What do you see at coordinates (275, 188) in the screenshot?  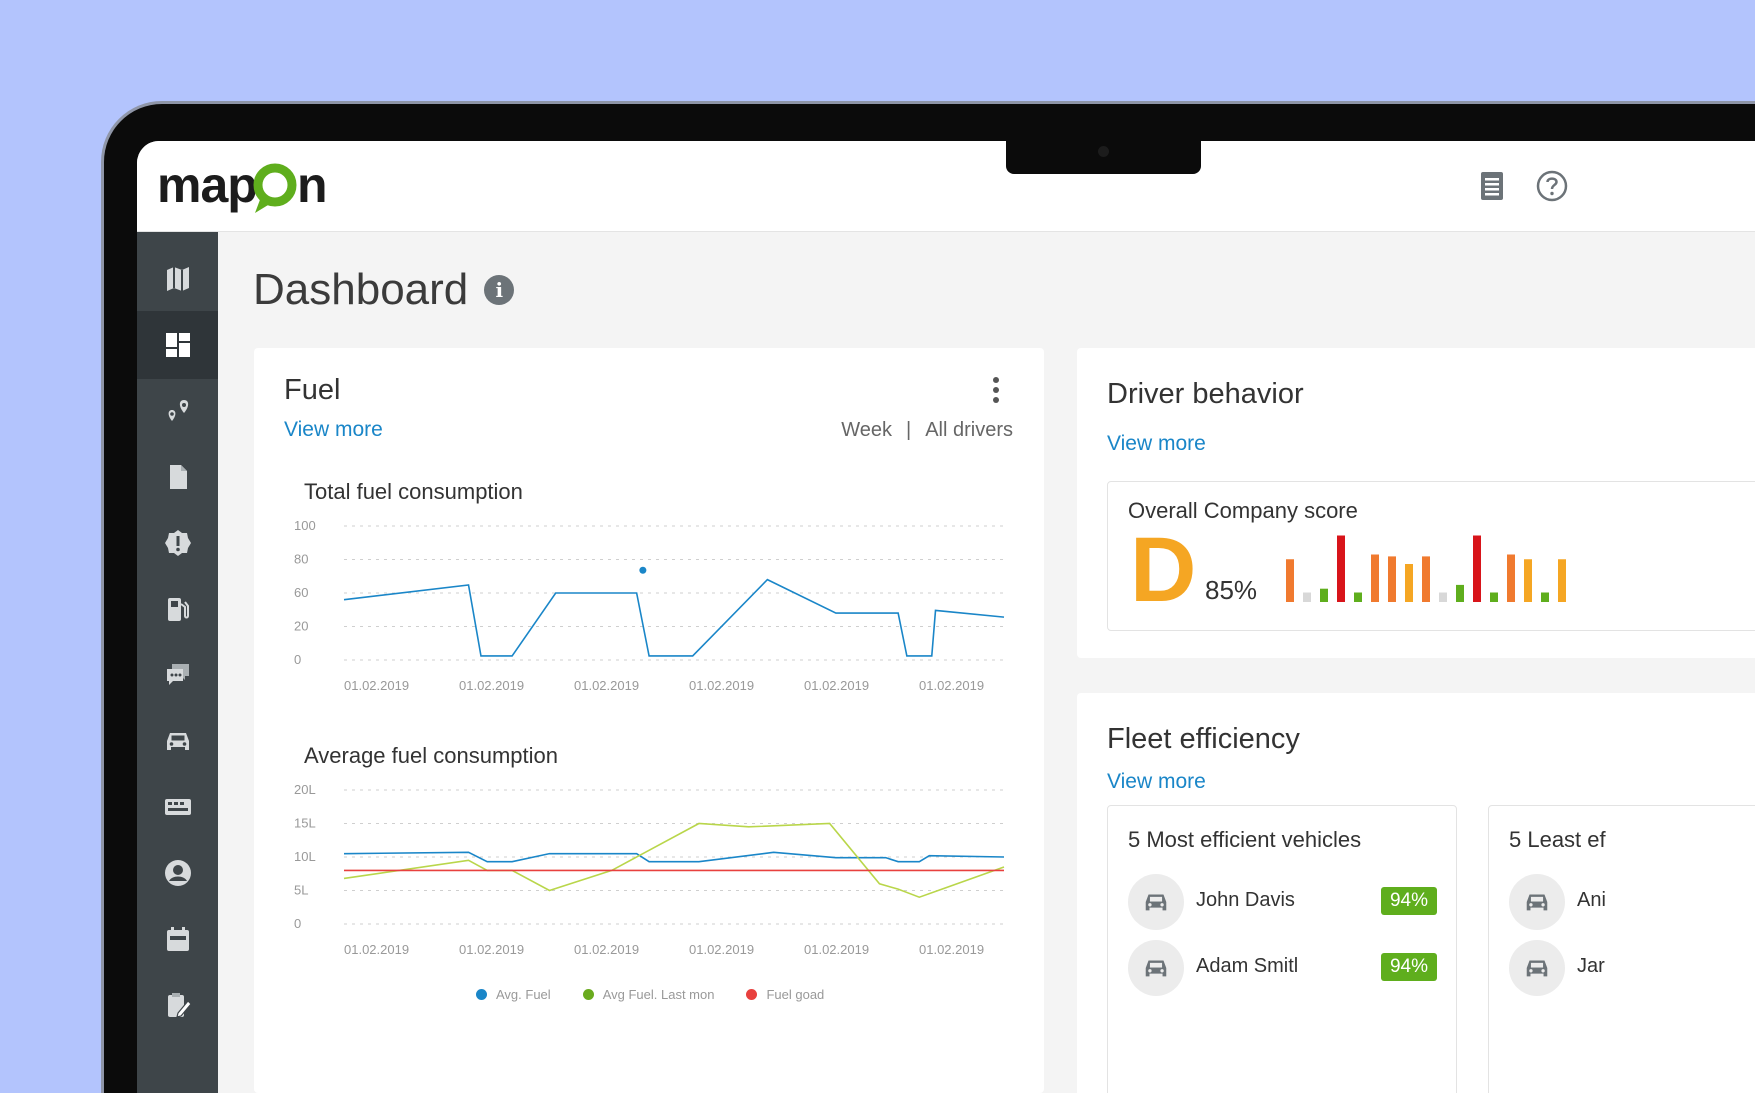 I see `logo-pin-icon` at bounding box center [275, 188].